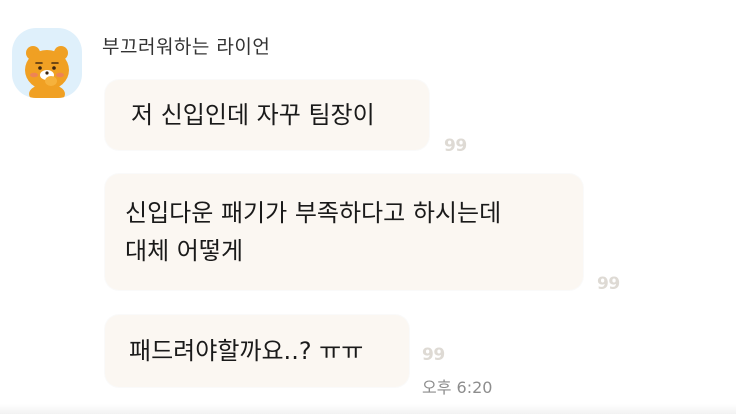 Image resolution: width=736 pixels, height=414 pixels. Describe the element at coordinates (186, 47) in the screenshot. I see `sender-name: 부끄러워하는 라이언` at that location.